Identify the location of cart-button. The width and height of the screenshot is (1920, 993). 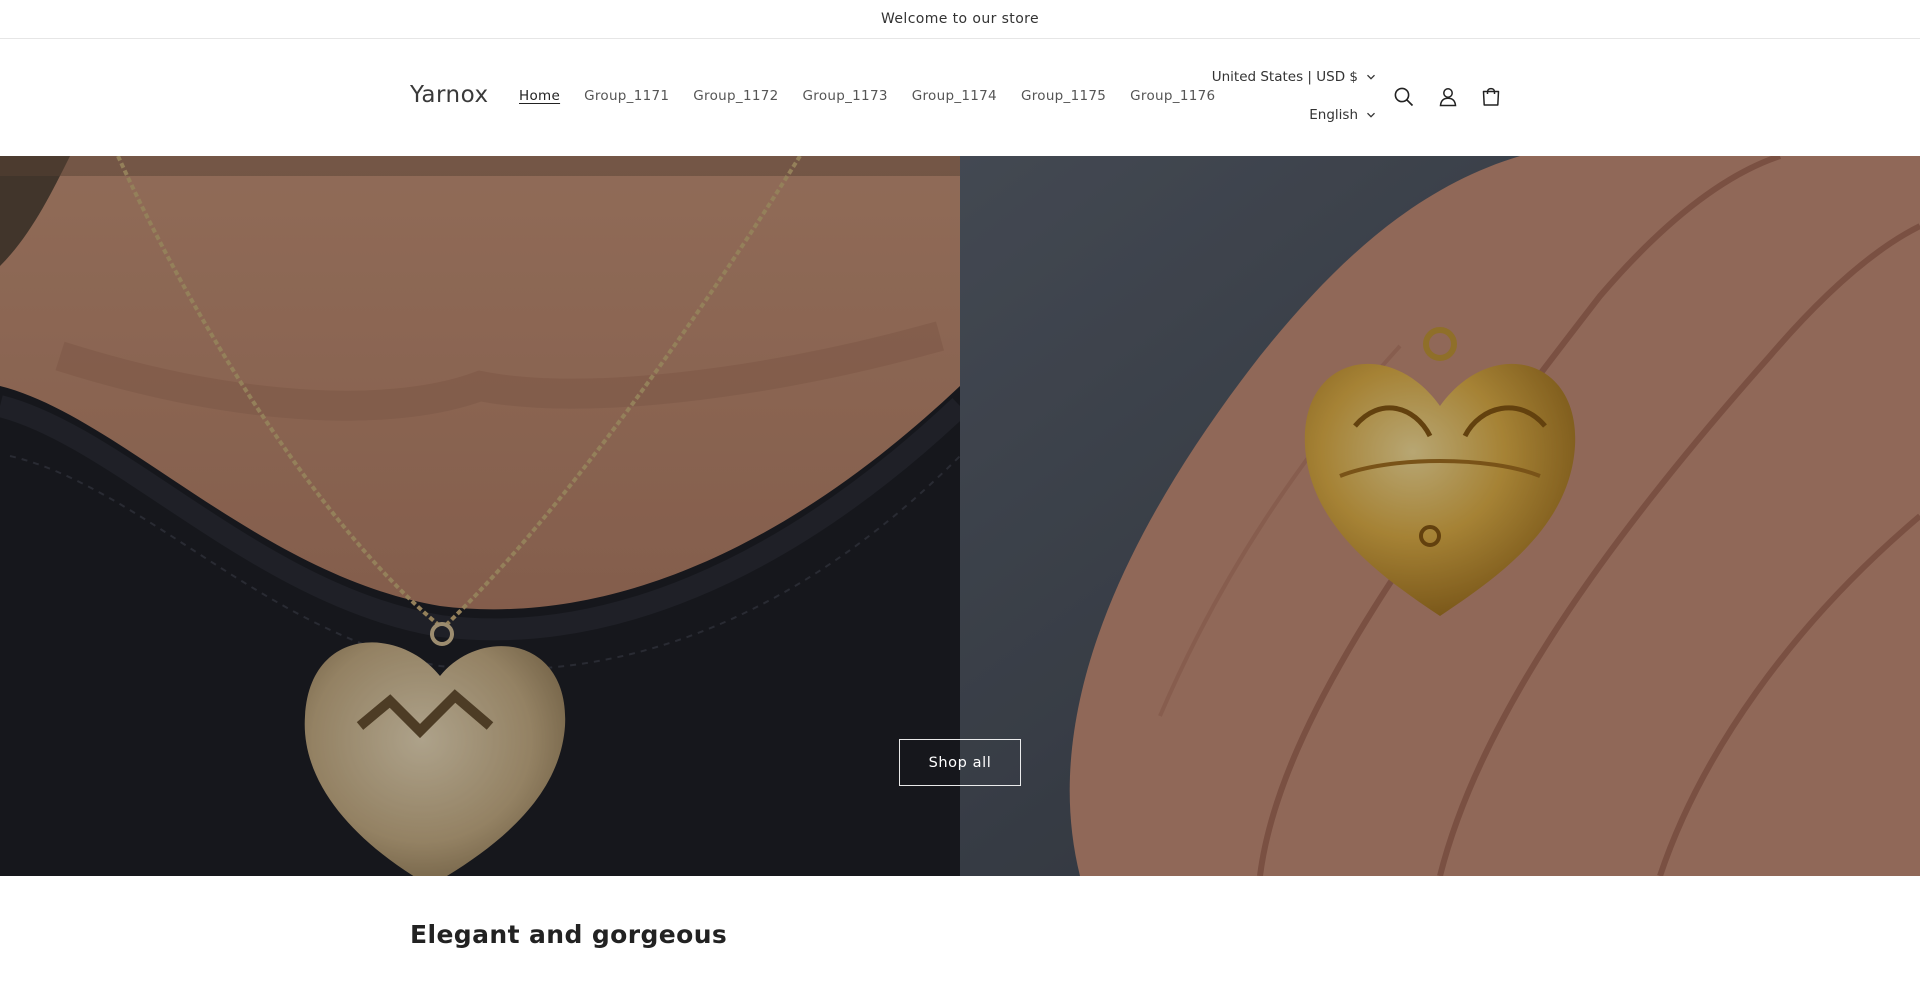
(1491, 97).